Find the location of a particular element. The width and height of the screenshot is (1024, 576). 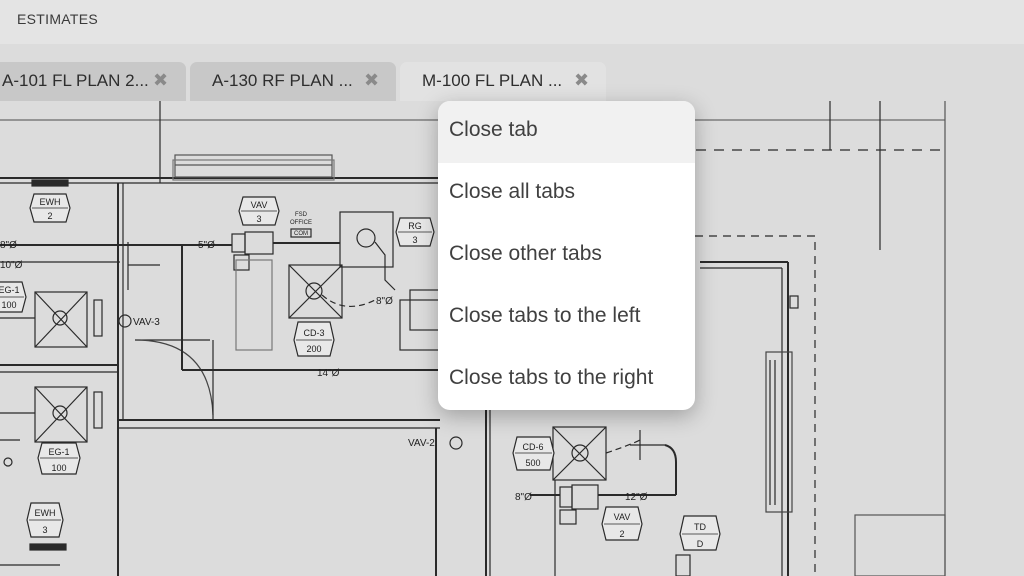

tag-cd3-bottom: 200 is located at coordinates (313, 349).